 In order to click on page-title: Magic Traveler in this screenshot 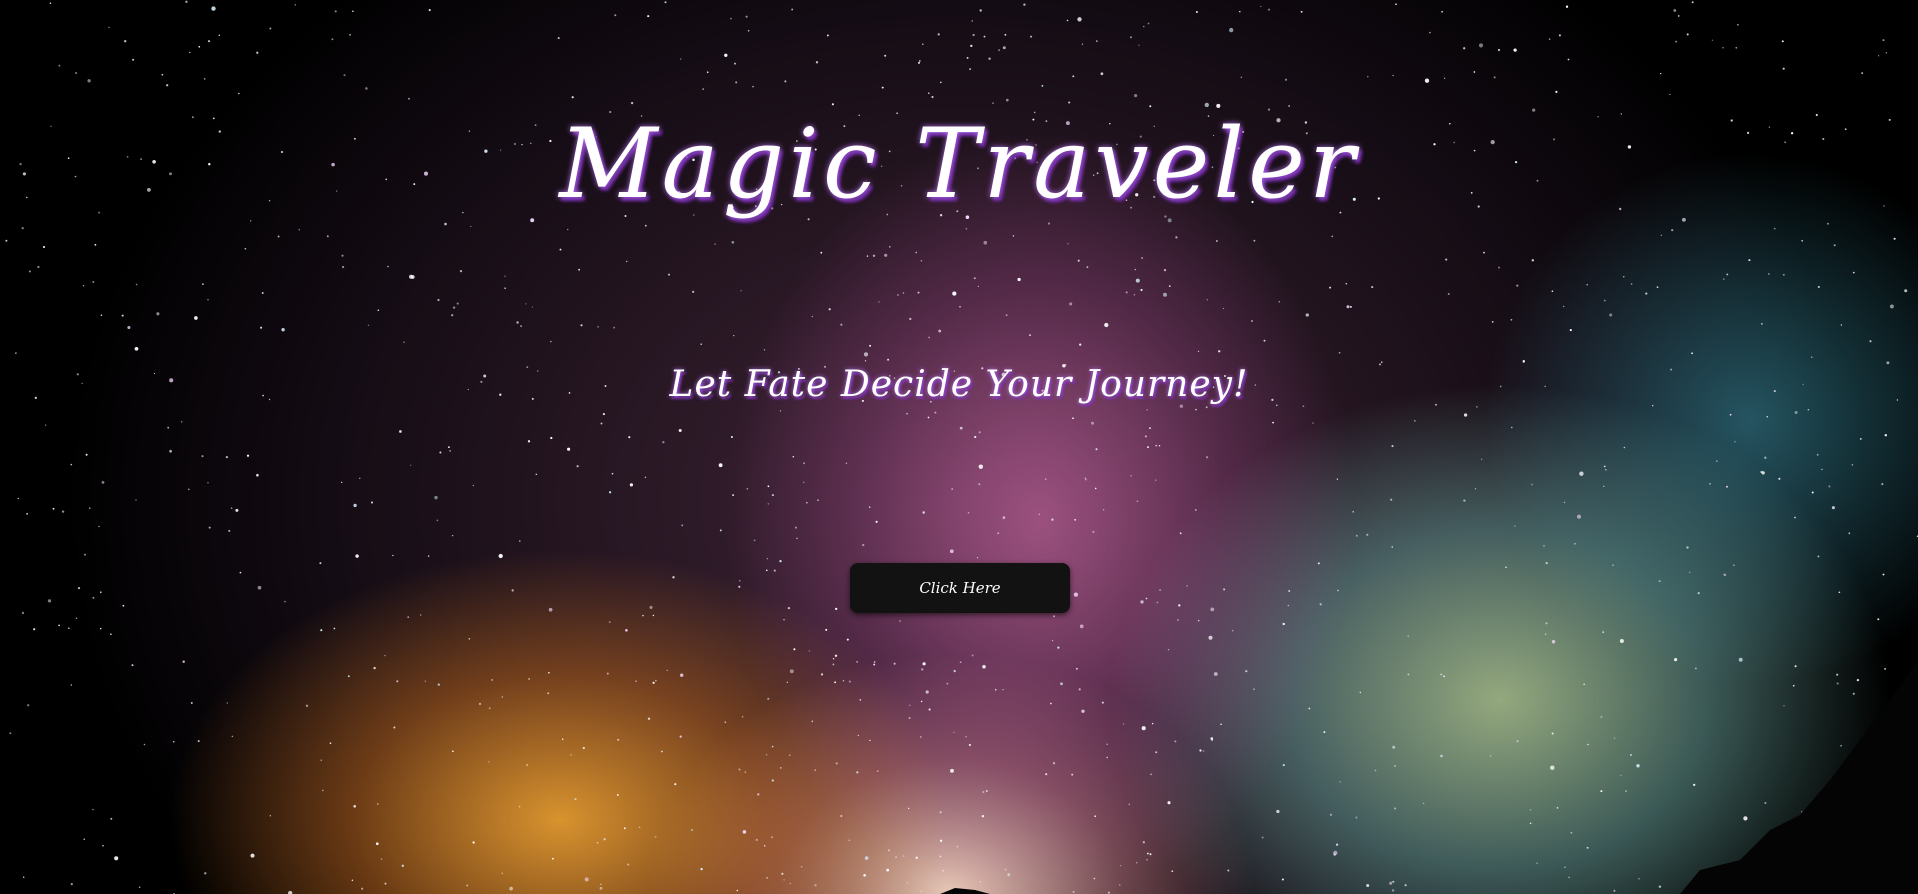, I will do `click(959, 164)`.